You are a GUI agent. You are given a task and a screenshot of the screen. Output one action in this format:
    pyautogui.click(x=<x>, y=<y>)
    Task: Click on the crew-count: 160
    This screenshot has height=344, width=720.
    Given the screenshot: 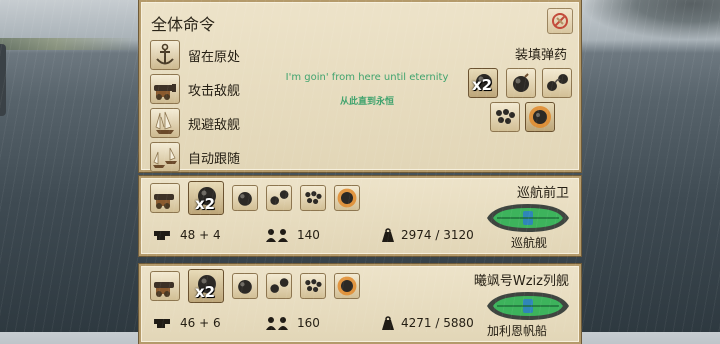 What is the action you would take?
    pyautogui.click(x=308, y=323)
    